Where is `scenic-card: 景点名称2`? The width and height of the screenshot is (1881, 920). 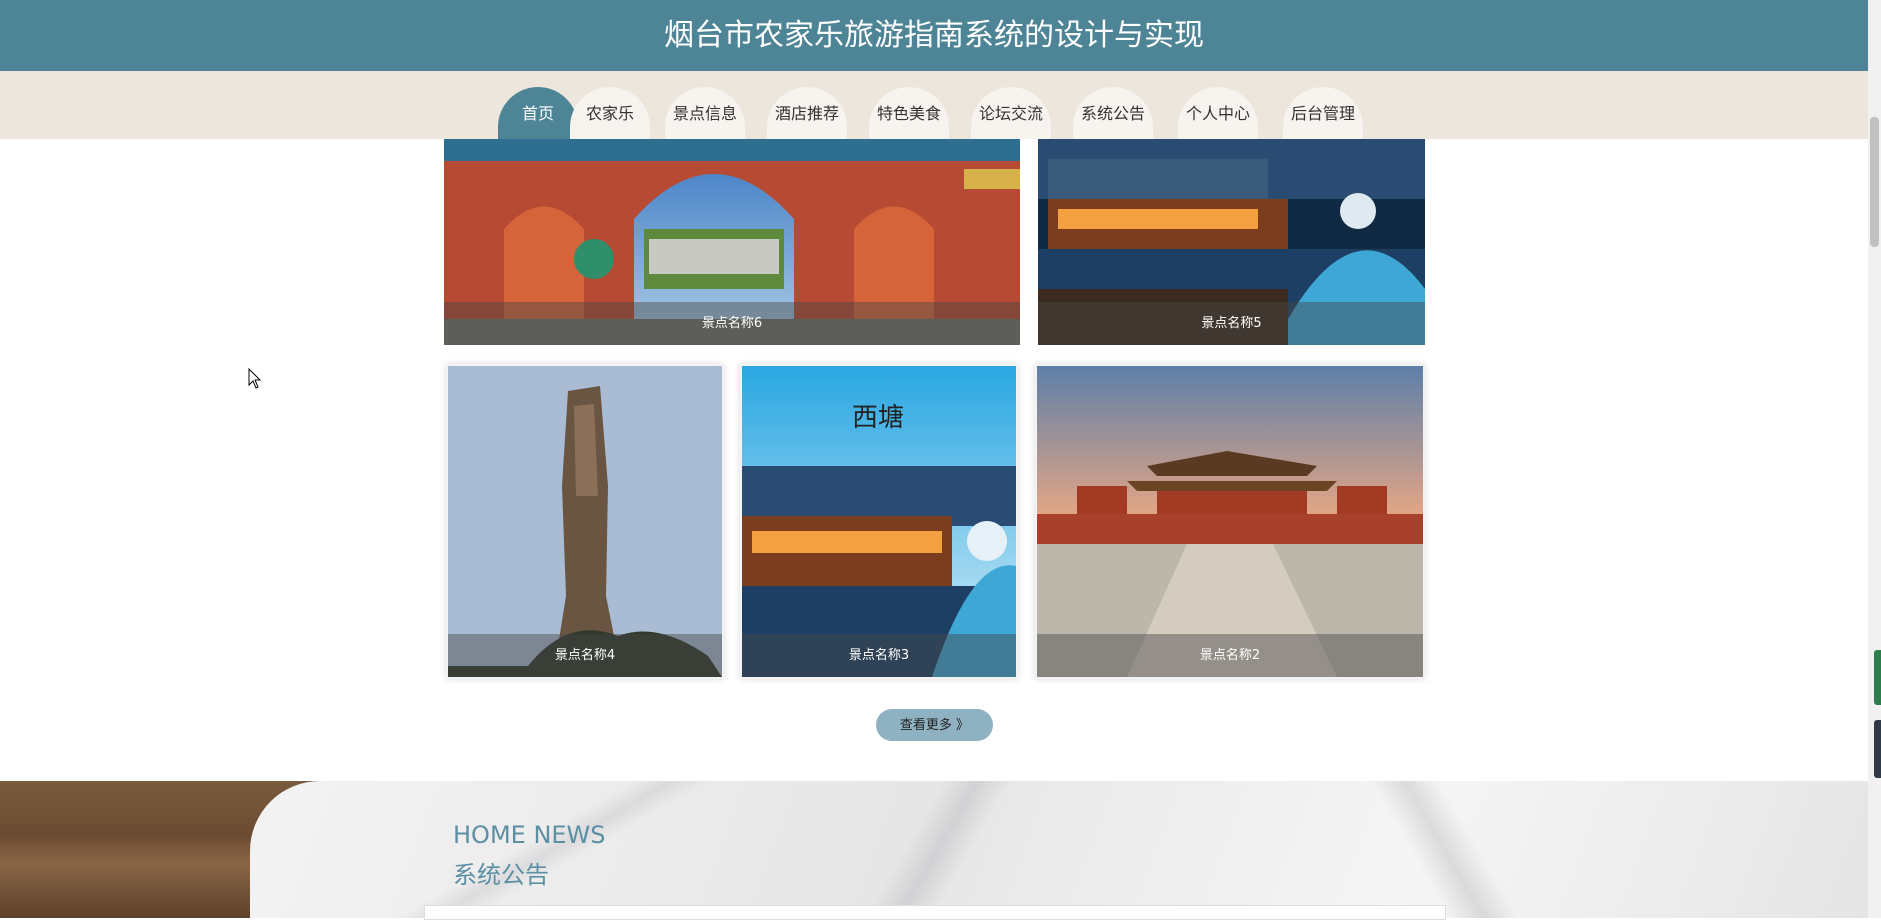
scenic-card: 景点名称2 is located at coordinates (1230, 521).